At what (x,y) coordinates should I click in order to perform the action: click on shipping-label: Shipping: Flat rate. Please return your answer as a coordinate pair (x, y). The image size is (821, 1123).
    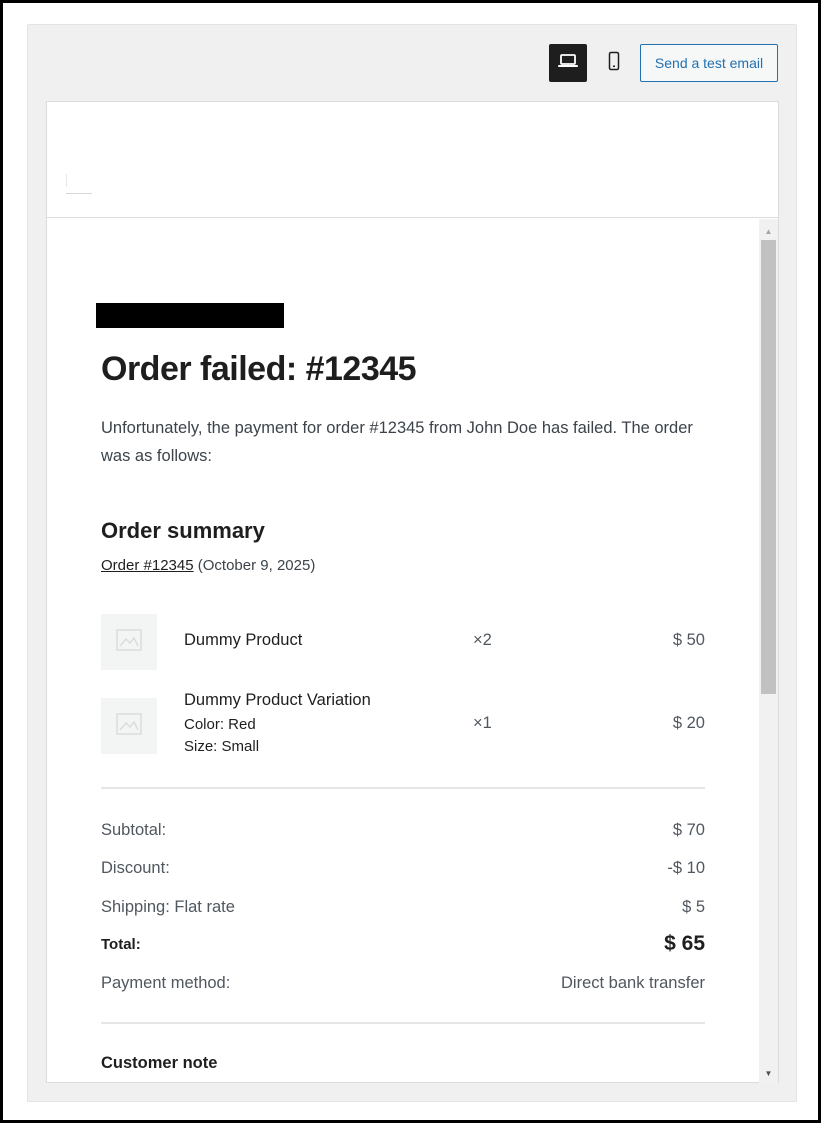
    Looking at the image, I should click on (168, 907).